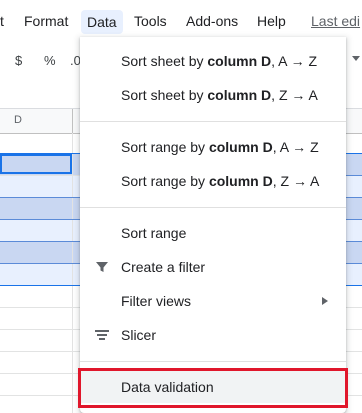  I want to click on menu-help: Help, so click(271, 21).